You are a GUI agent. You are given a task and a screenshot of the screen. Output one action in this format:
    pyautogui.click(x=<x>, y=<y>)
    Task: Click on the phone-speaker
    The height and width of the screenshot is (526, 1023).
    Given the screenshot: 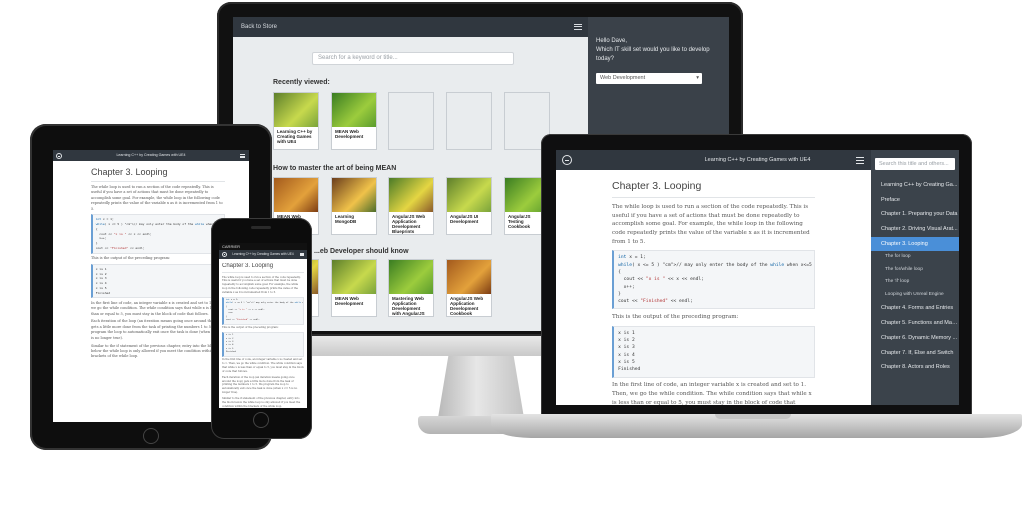 What is the action you would take?
    pyautogui.click(x=261, y=227)
    